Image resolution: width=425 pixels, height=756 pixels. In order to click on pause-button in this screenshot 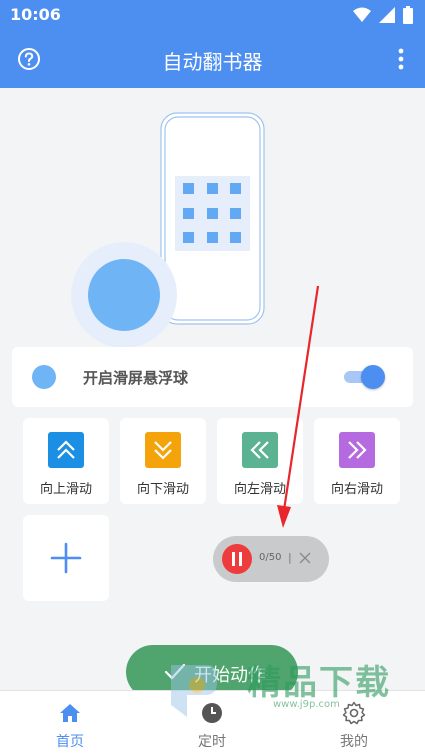, I will do `click(237, 559)`.